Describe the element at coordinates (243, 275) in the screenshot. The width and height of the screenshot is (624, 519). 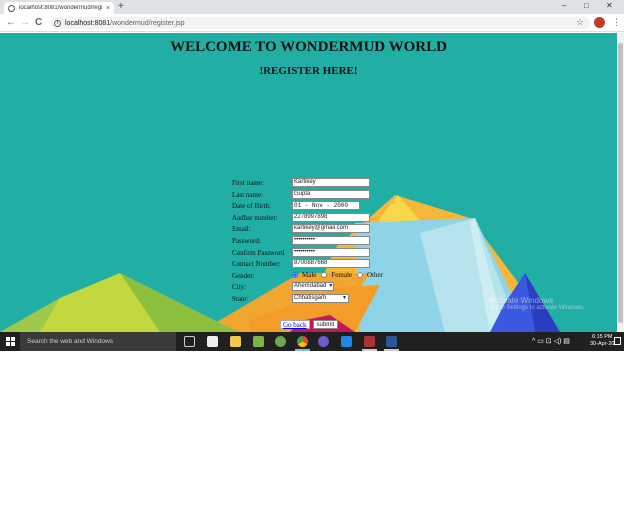
I see `gender-label: Gender:` at that location.